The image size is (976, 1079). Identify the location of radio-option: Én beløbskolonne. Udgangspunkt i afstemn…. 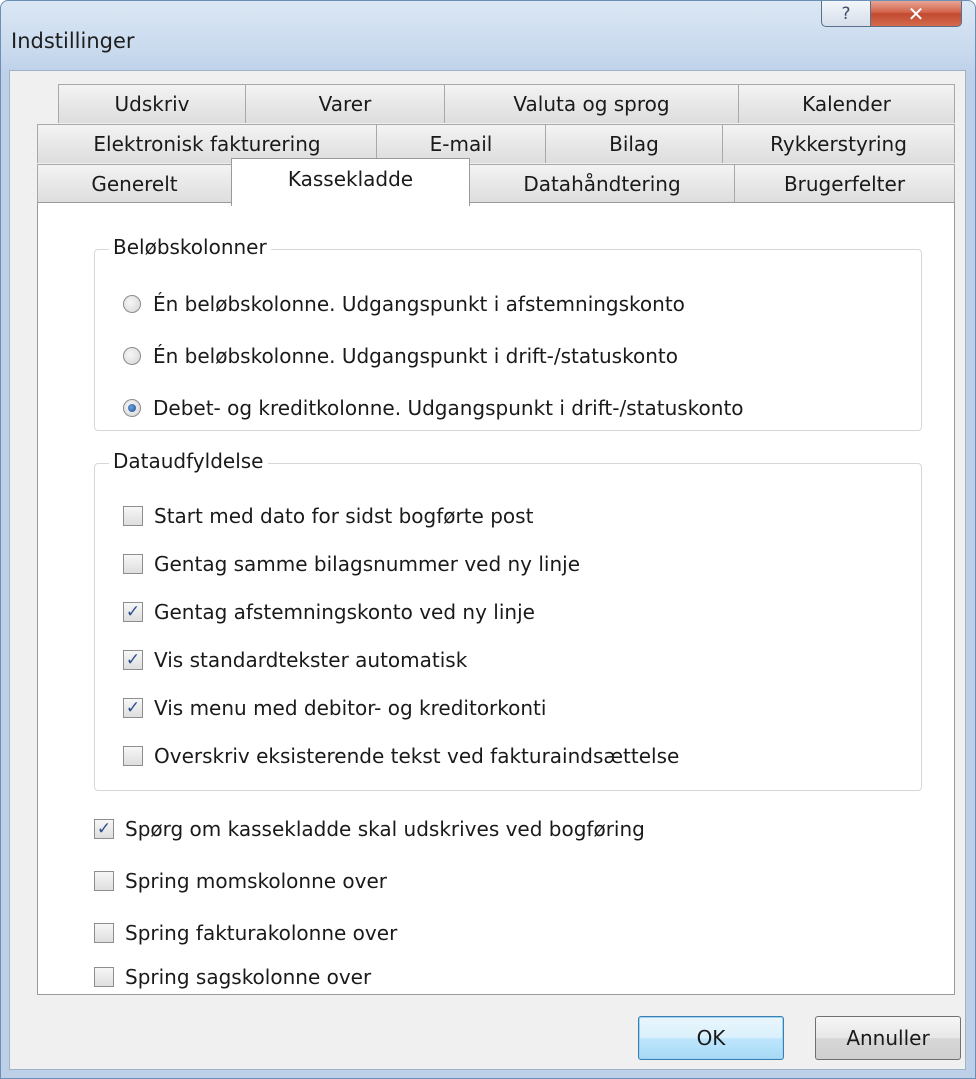
(404, 304).